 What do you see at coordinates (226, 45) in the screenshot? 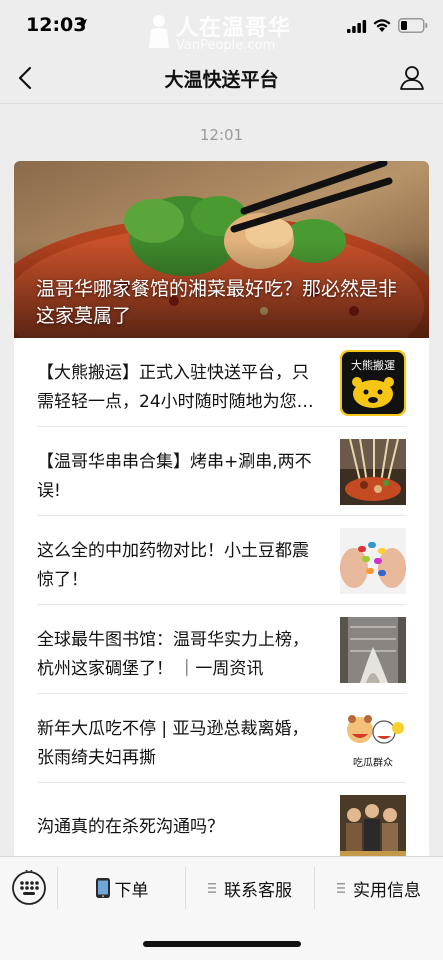
I see `watermark-url: VanPeople.com` at bounding box center [226, 45].